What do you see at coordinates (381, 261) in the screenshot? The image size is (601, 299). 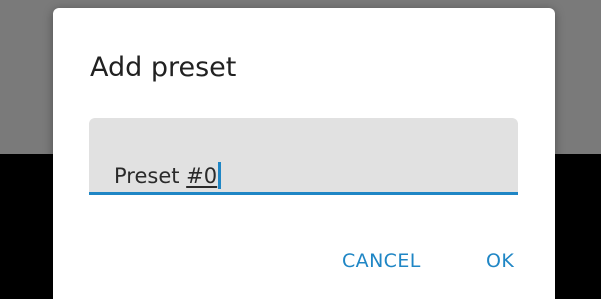 I see `cancel-button: CANCEL` at bounding box center [381, 261].